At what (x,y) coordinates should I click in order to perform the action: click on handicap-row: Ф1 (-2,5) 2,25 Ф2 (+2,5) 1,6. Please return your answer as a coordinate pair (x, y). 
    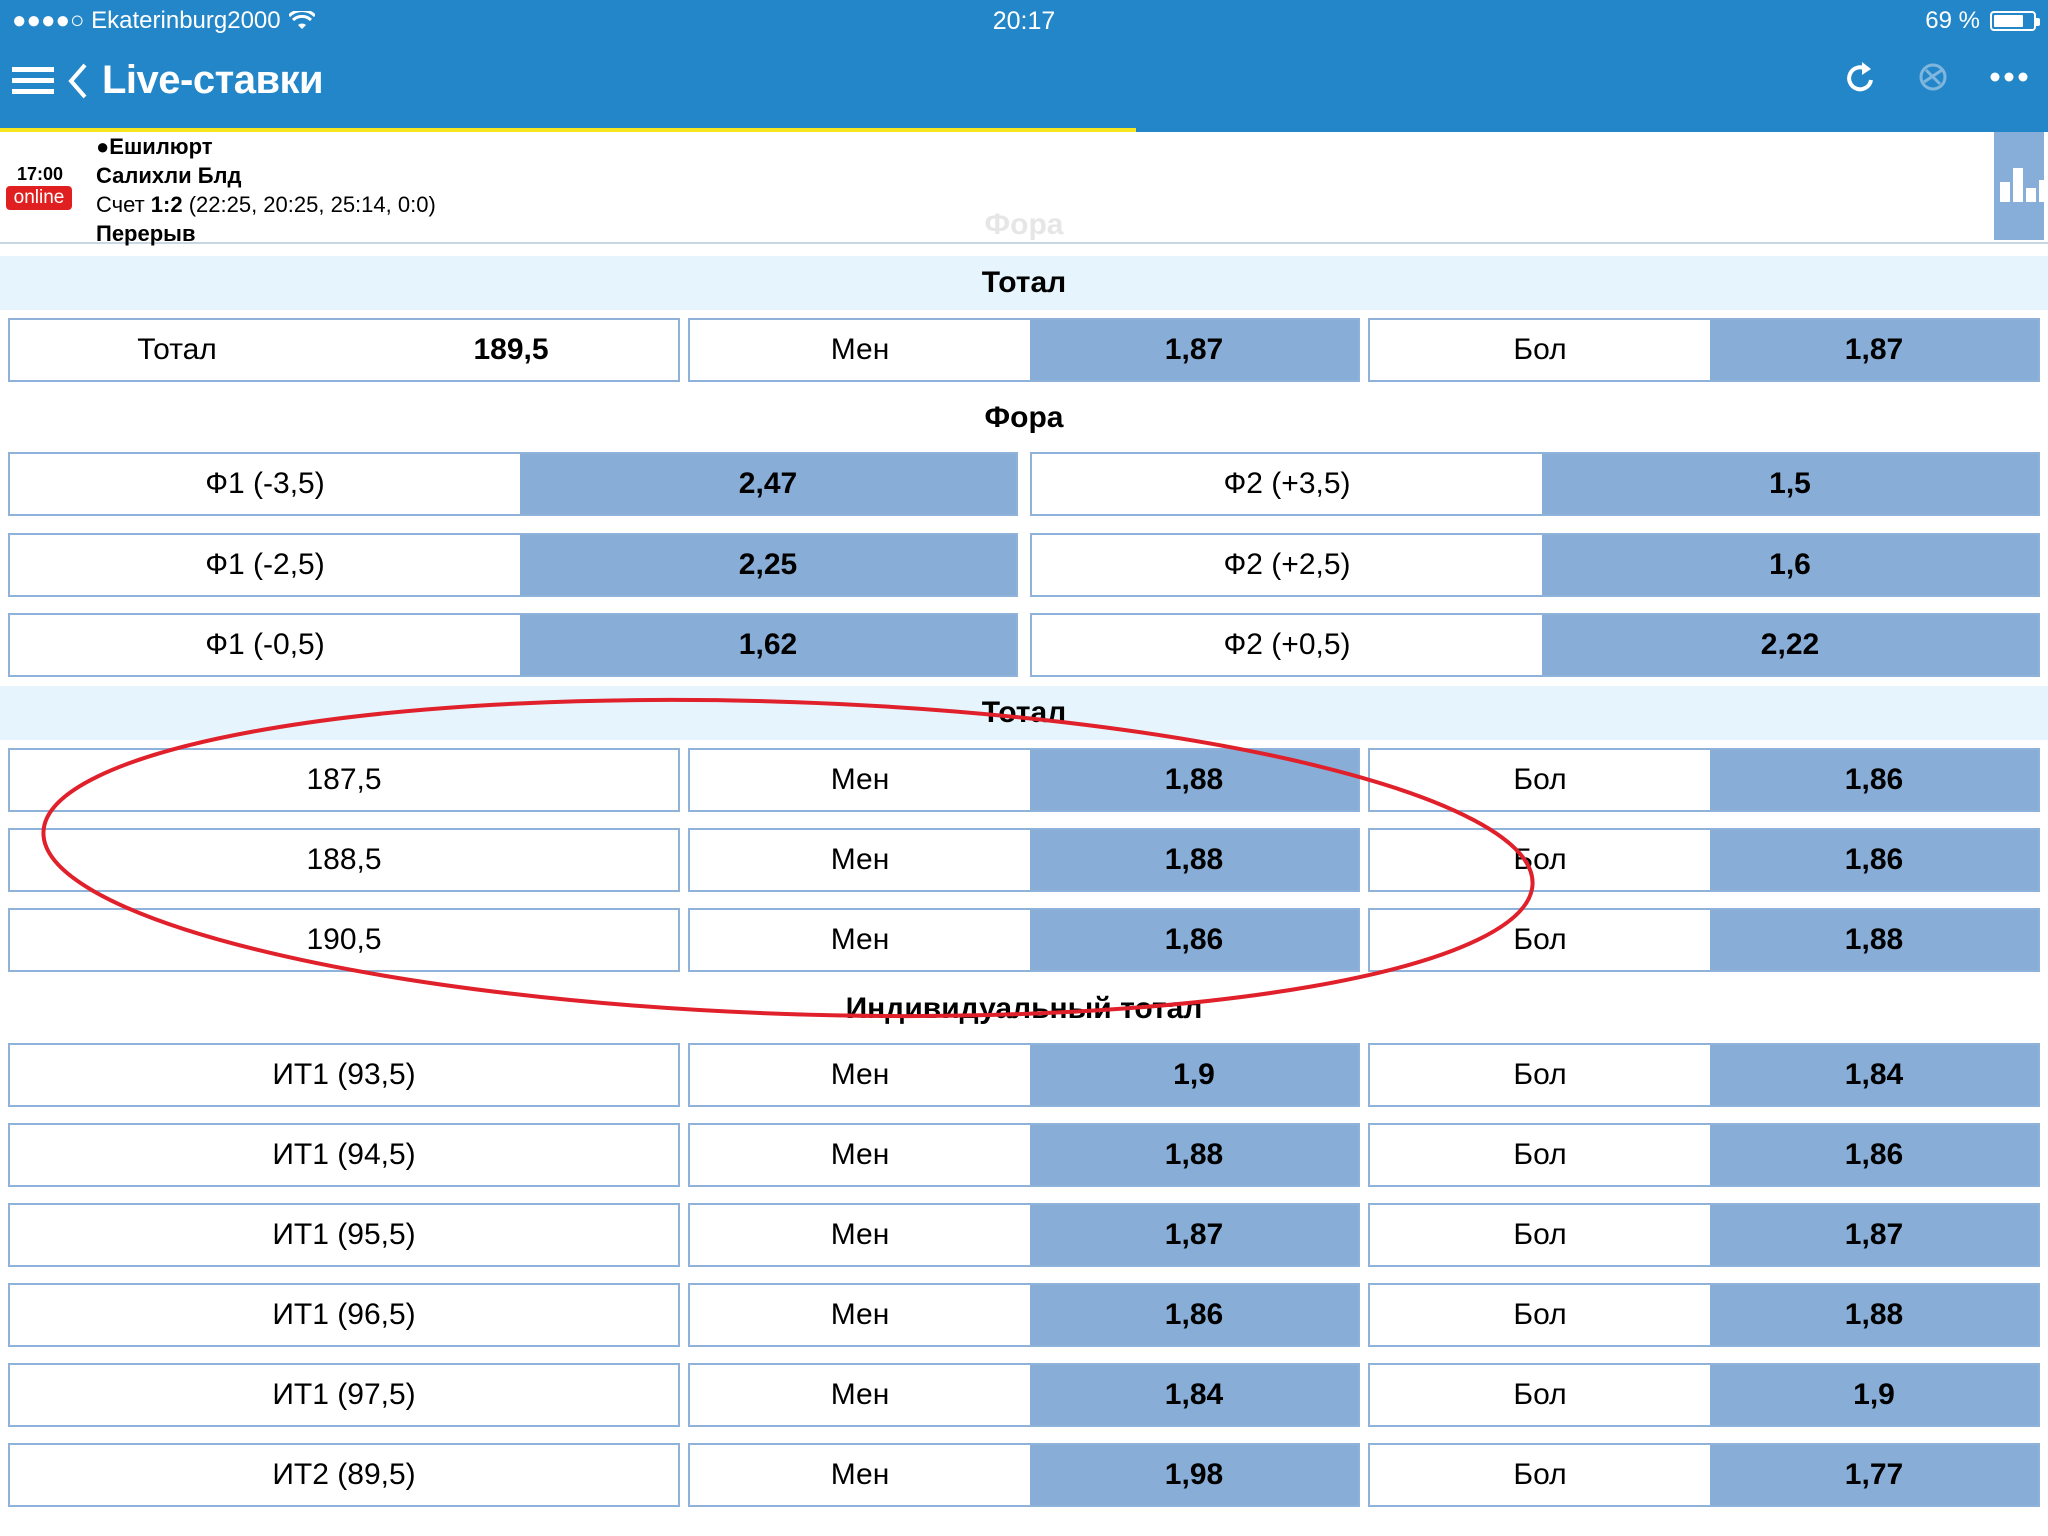
    Looking at the image, I should click on (1024, 565).